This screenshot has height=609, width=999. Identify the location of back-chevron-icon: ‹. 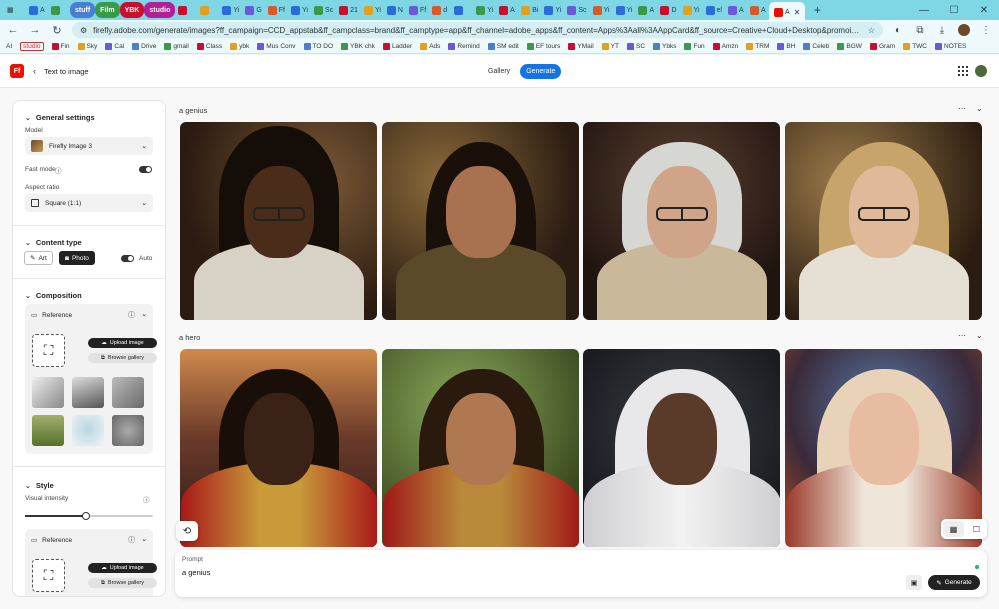
(34, 71).